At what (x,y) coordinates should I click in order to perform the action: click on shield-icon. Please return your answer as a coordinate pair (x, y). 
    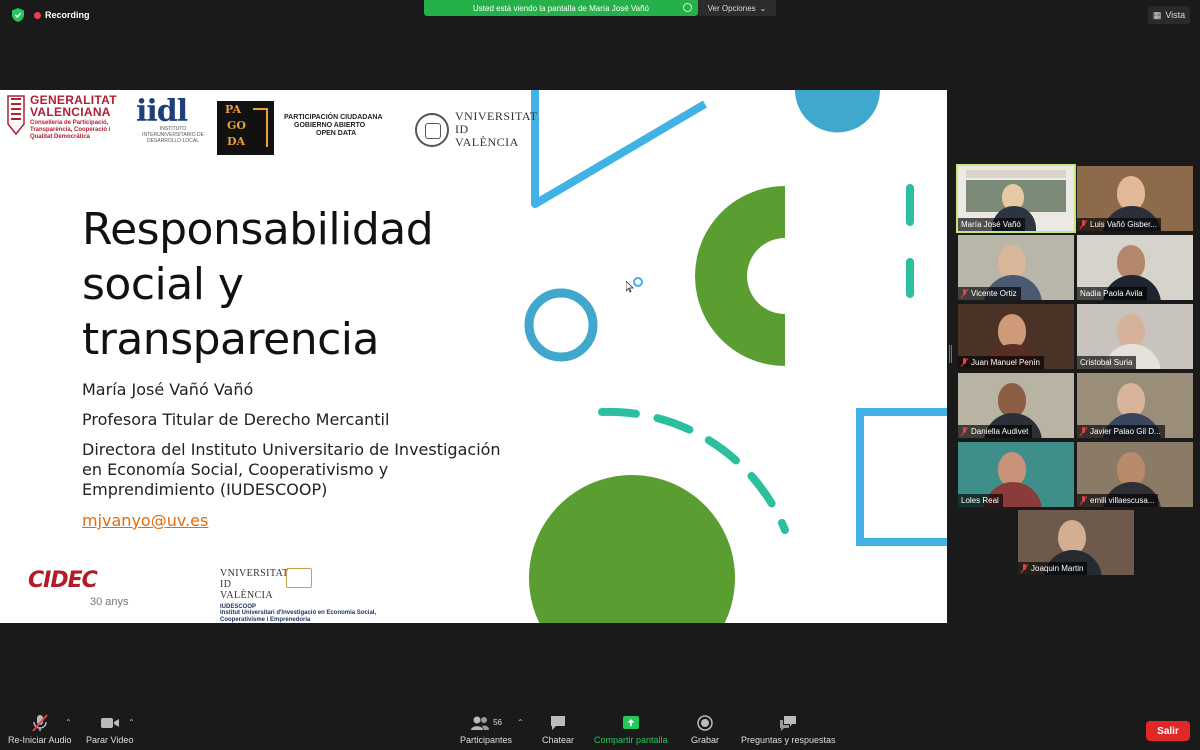
    Looking at the image, I should click on (18, 15).